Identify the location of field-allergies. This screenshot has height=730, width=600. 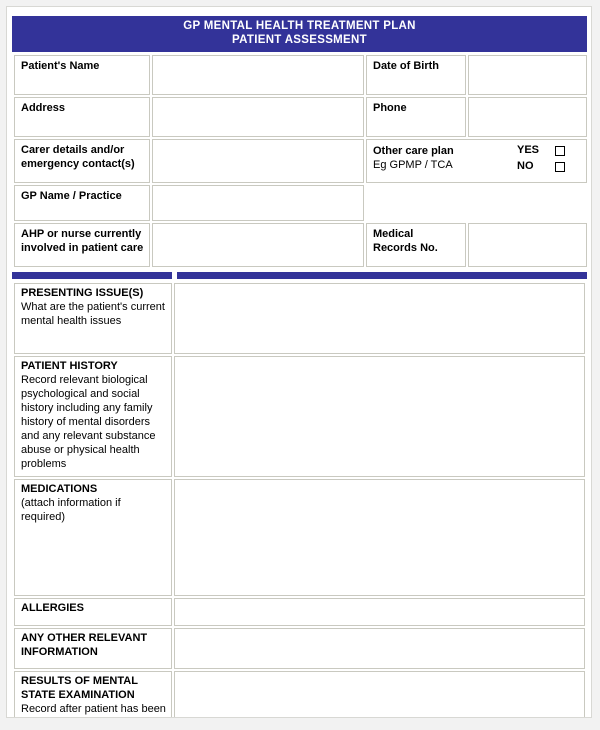
(379, 611).